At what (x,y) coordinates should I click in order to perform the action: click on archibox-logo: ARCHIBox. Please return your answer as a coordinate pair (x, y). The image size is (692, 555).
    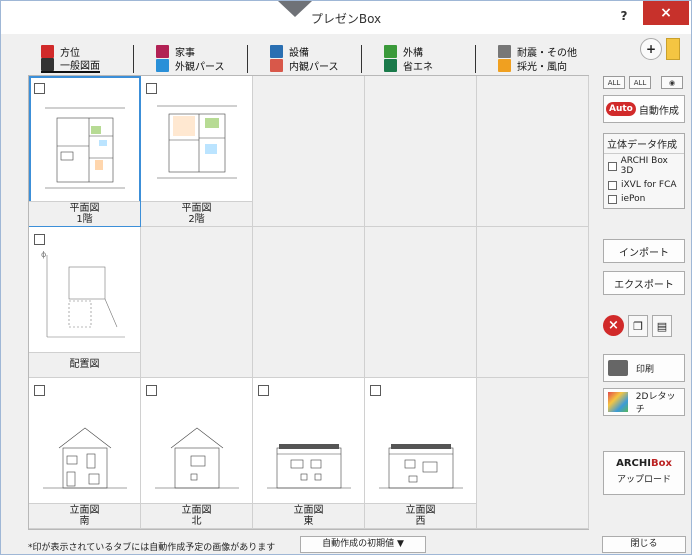
    Looking at the image, I should click on (644, 463).